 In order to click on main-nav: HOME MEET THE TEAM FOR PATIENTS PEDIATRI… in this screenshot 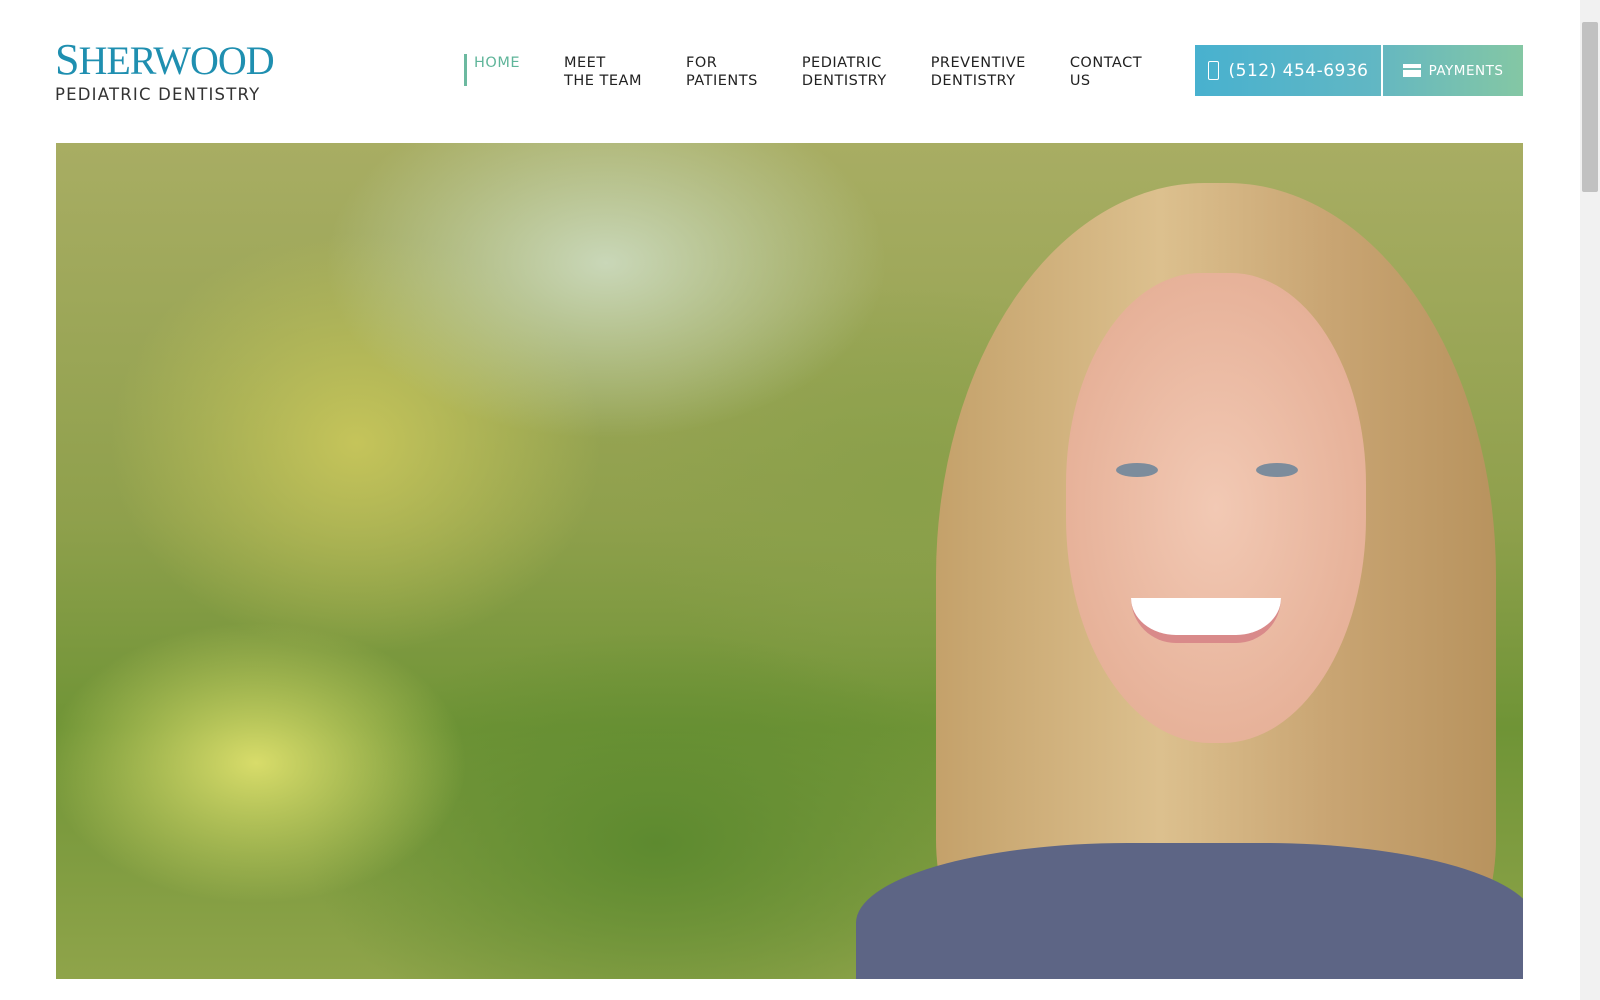, I will do `click(825, 72)`.